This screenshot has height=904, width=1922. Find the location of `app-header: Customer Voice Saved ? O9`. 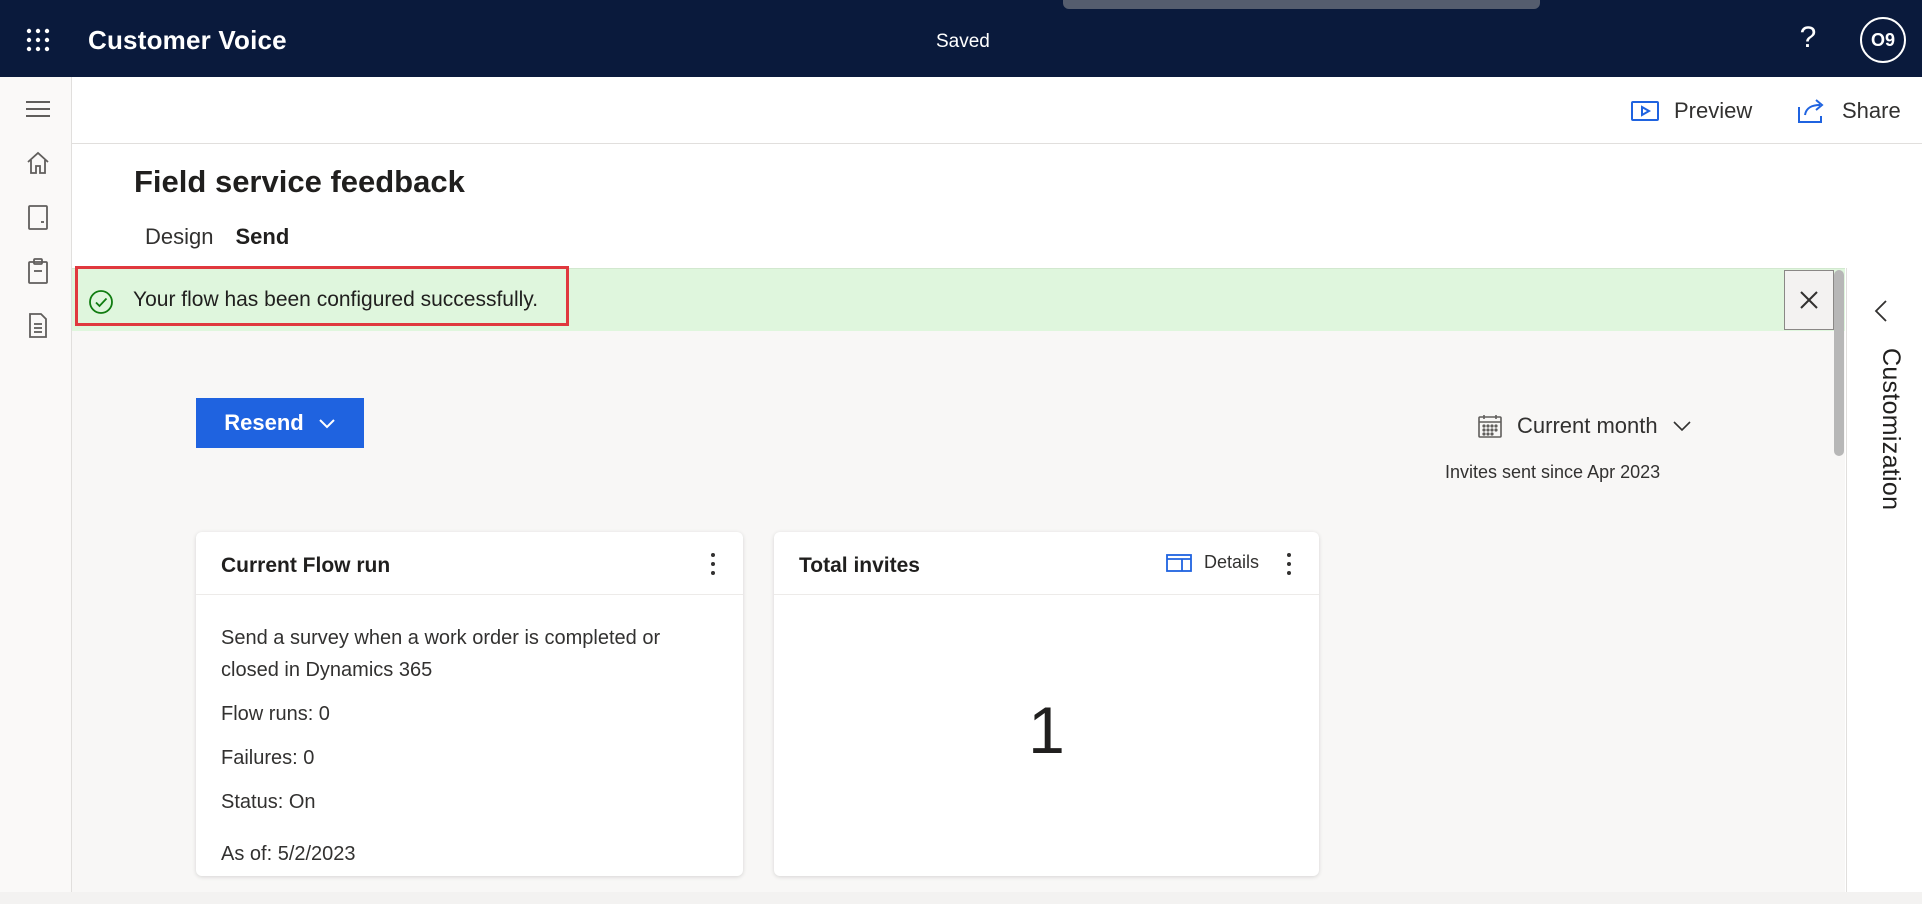

app-header: Customer Voice Saved ? O9 is located at coordinates (961, 38).